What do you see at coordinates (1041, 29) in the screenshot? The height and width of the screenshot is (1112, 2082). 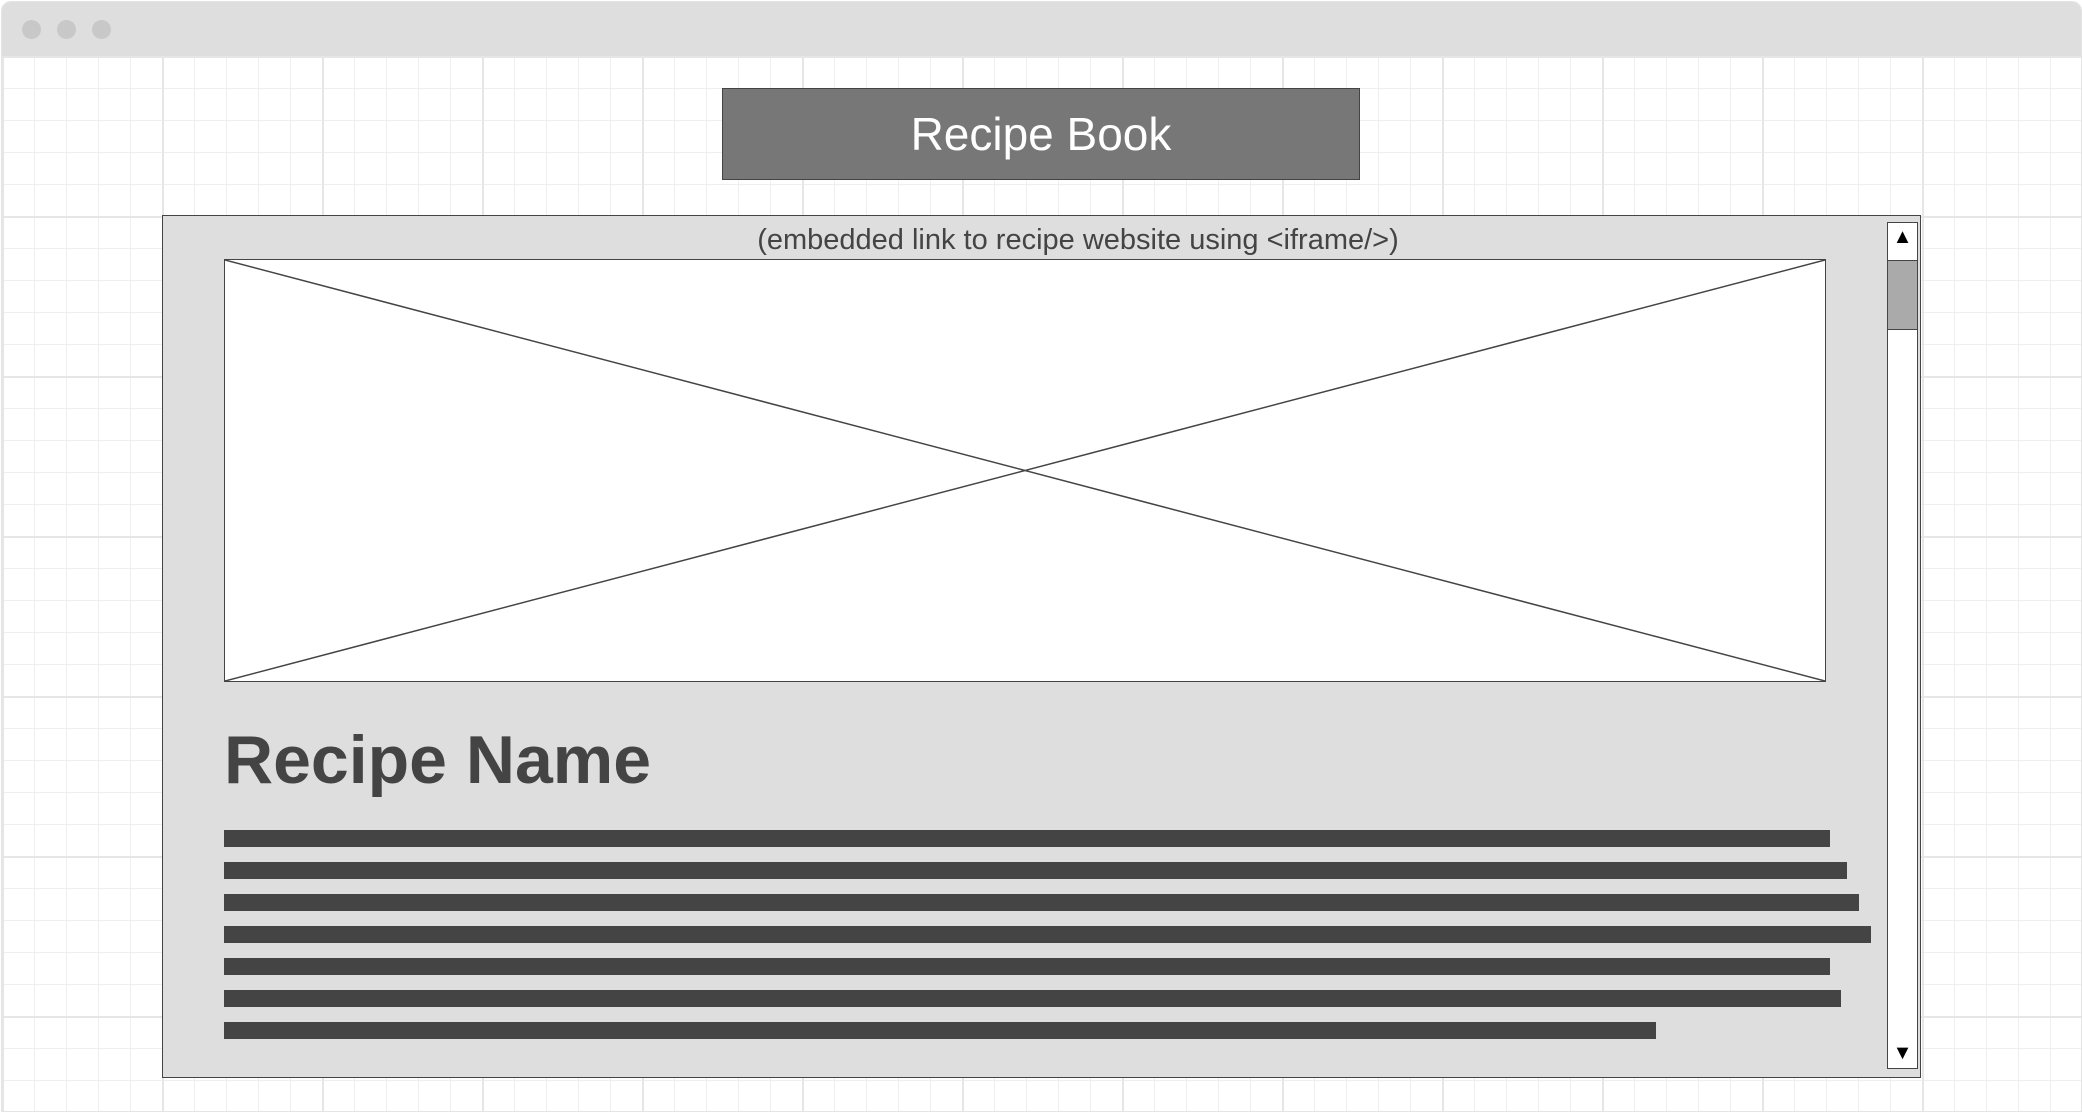 I see `title-bar` at bounding box center [1041, 29].